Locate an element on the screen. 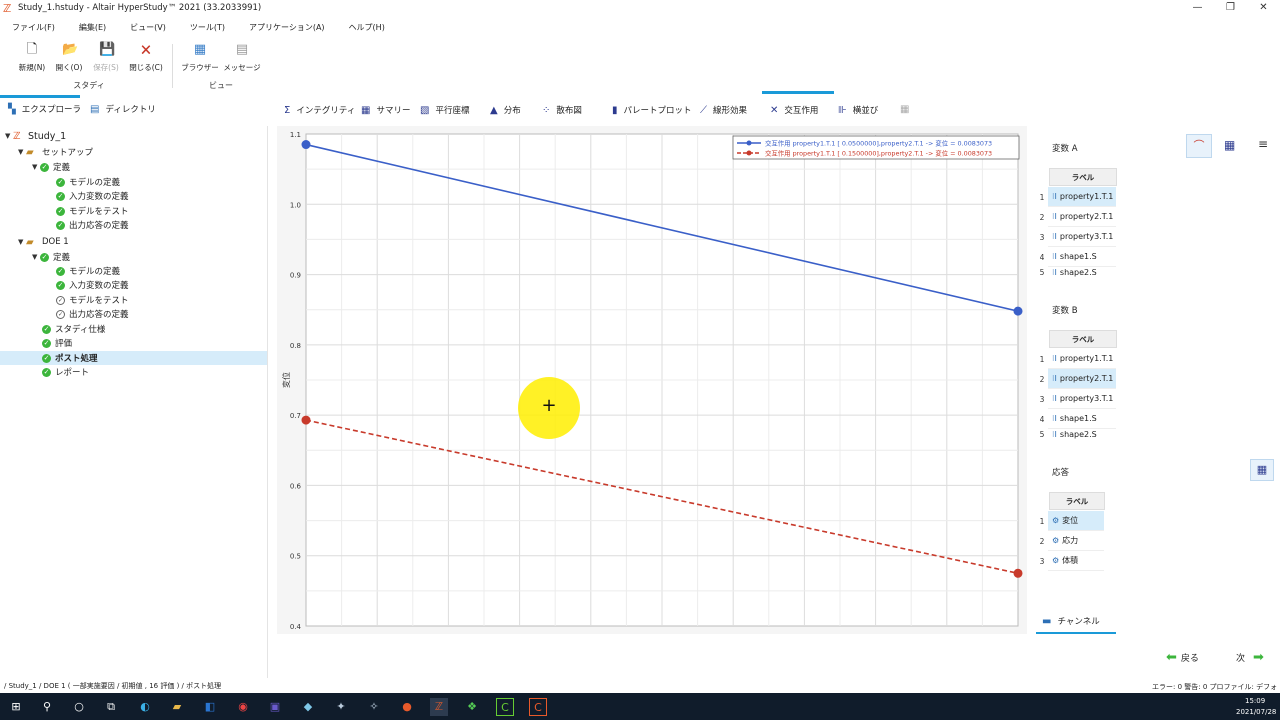 The height and width of the screenshot is (720, 1280). tab-scatter: ⁘ 散布図 is located at coordinates (562, 110).